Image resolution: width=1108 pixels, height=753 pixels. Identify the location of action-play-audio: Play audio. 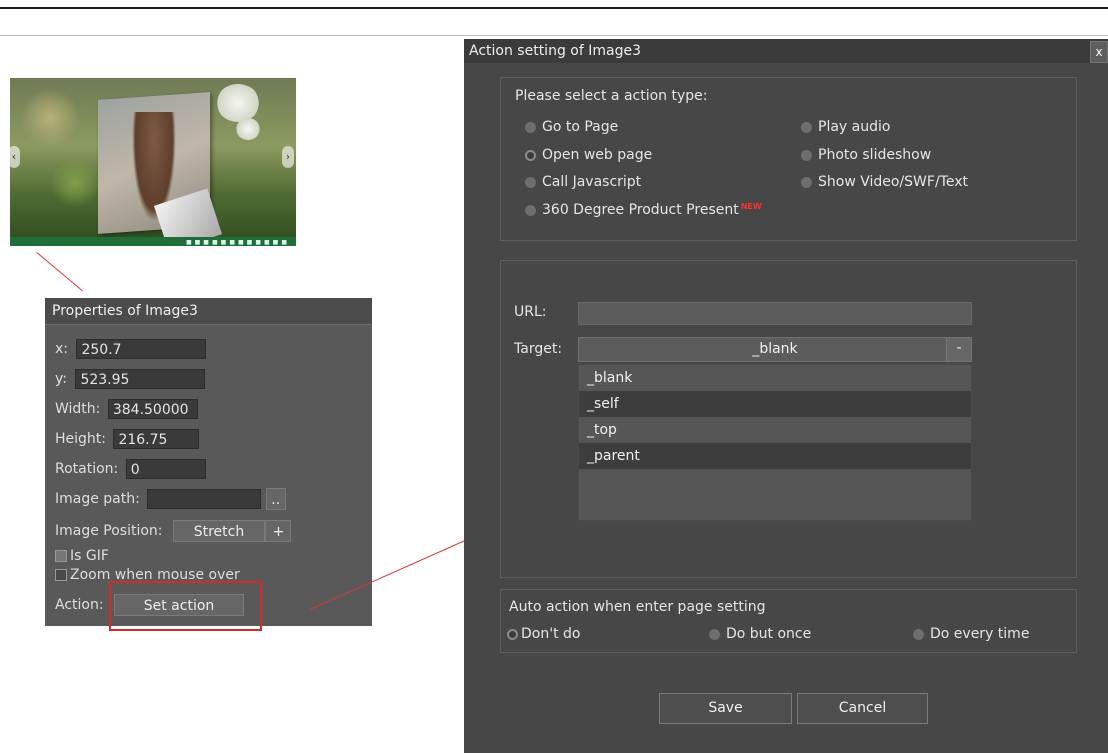
(845, 127).